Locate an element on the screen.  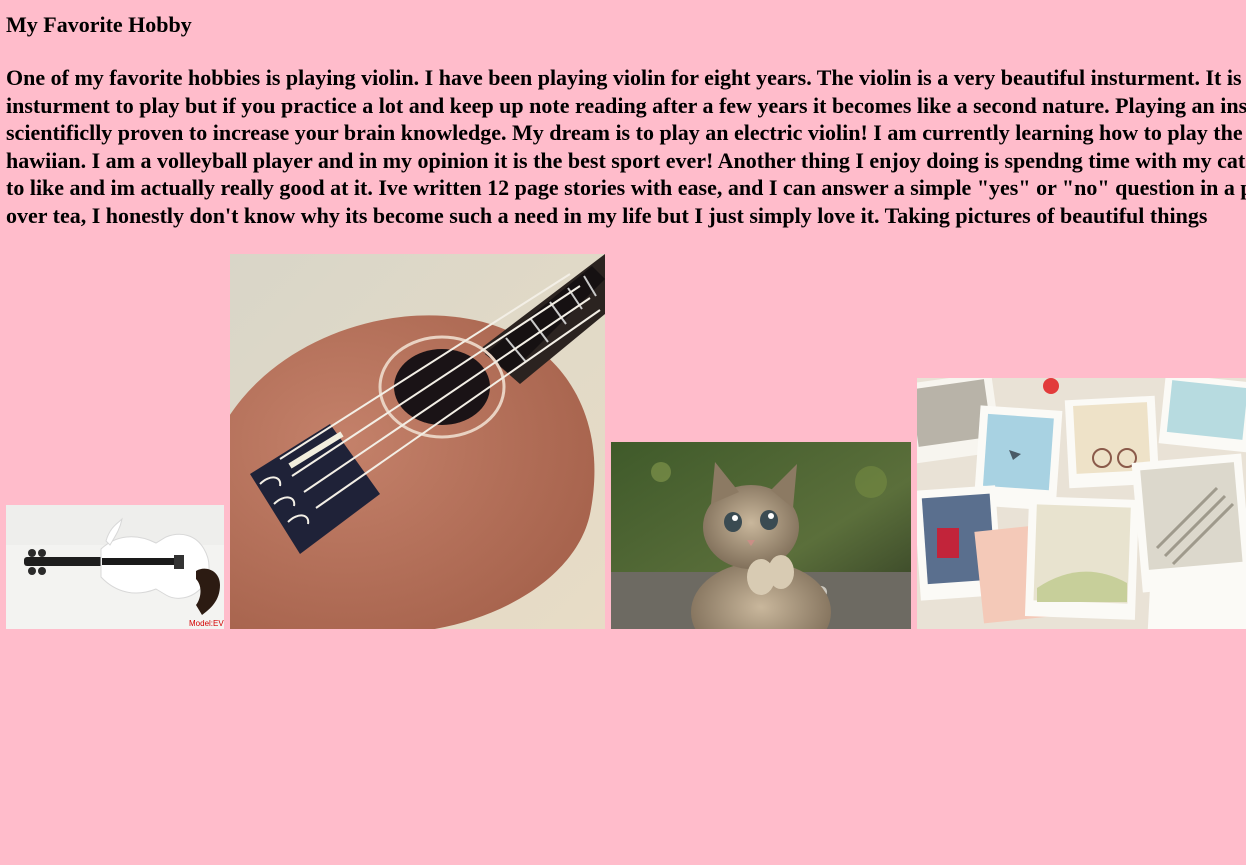
page-title: My Favorite Hobby is located at coordinates (99, 24).